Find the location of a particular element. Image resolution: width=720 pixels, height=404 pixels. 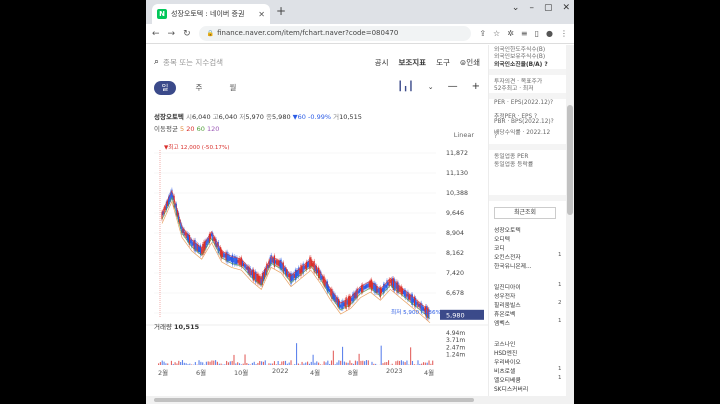

new-tab-button: + is located at coordinates (281, 11).